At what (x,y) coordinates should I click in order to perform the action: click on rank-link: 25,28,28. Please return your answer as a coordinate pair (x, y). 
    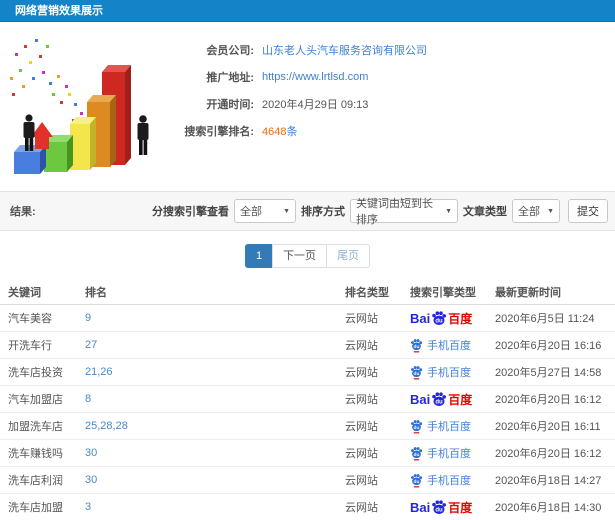
    Looking at the image, I should click on (215, 426).